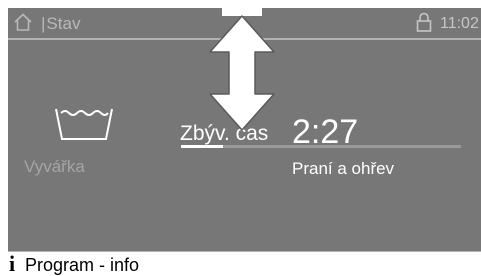 This screenshot has width=481, height=276. I want to click on program-name: Vyvářka, so click(54, 166).